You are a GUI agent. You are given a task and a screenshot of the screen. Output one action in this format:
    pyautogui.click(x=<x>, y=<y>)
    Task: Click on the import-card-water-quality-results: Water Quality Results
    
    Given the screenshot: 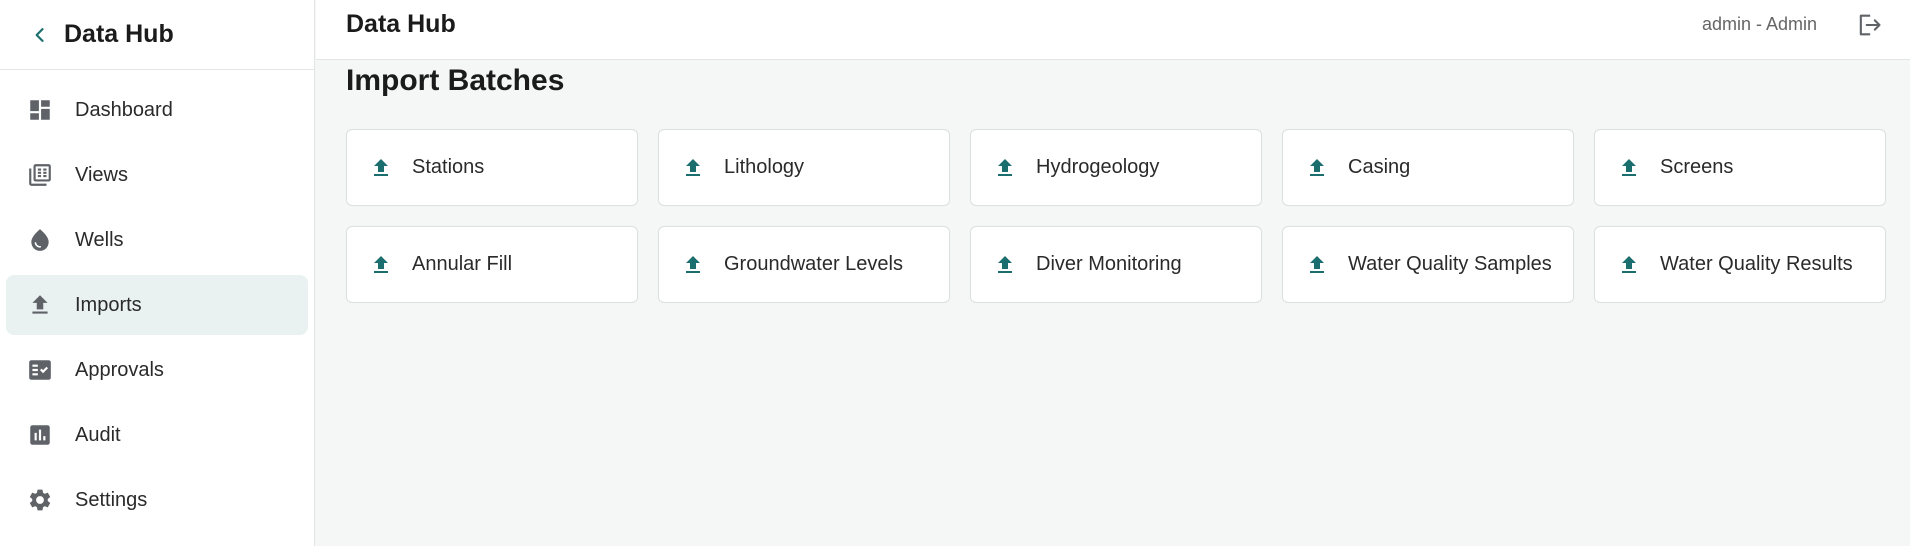 What is the action you would take?
    pyautogui.click(x=1740, y=264)
    